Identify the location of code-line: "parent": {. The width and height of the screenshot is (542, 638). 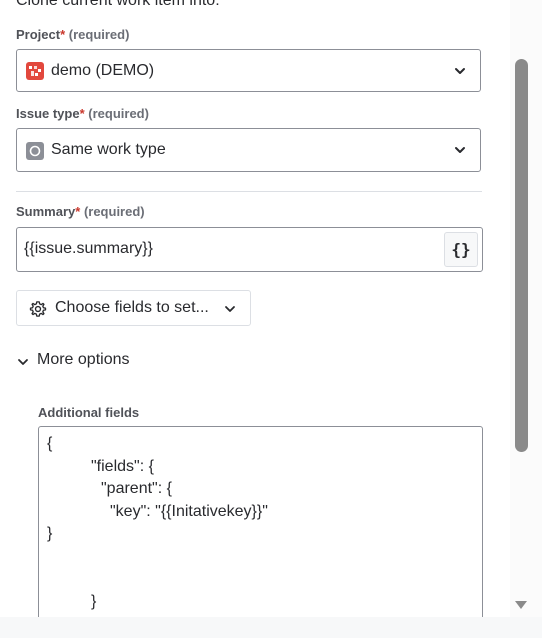
(136, 488).